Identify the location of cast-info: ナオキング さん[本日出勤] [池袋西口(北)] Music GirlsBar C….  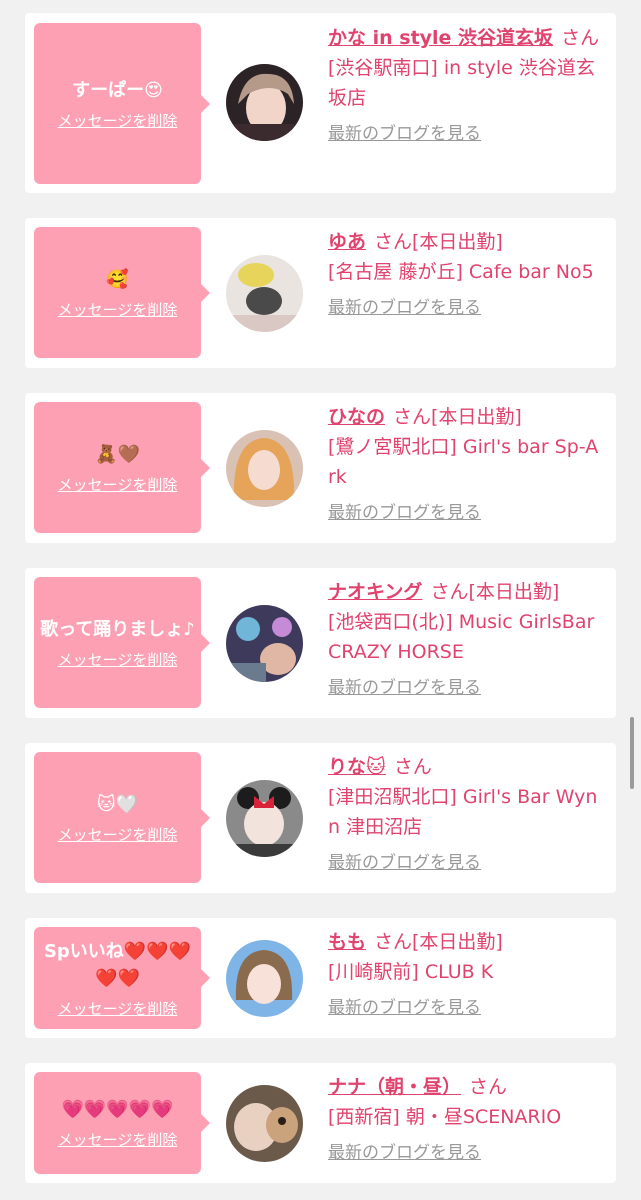
(466, 640).